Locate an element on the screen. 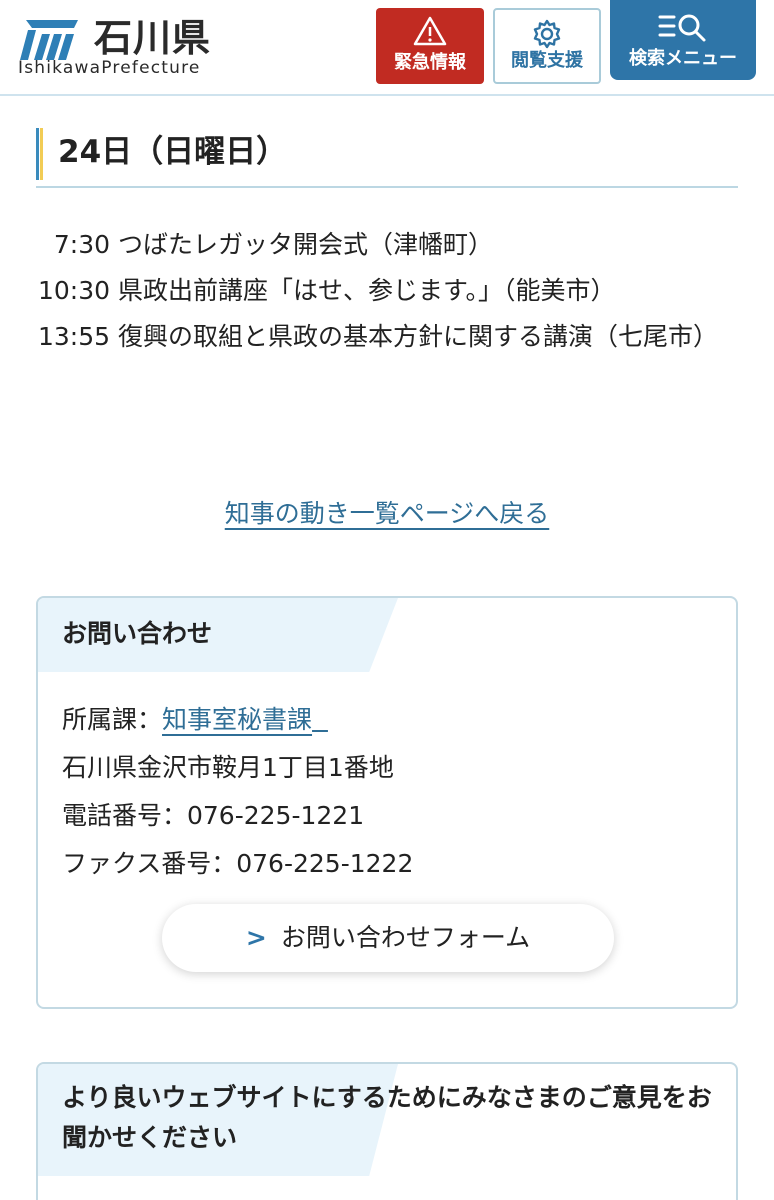 The height and width of the screenshot is (1200, 774). emergency-label: 緊急情報 is located at coordinates (430, 62).